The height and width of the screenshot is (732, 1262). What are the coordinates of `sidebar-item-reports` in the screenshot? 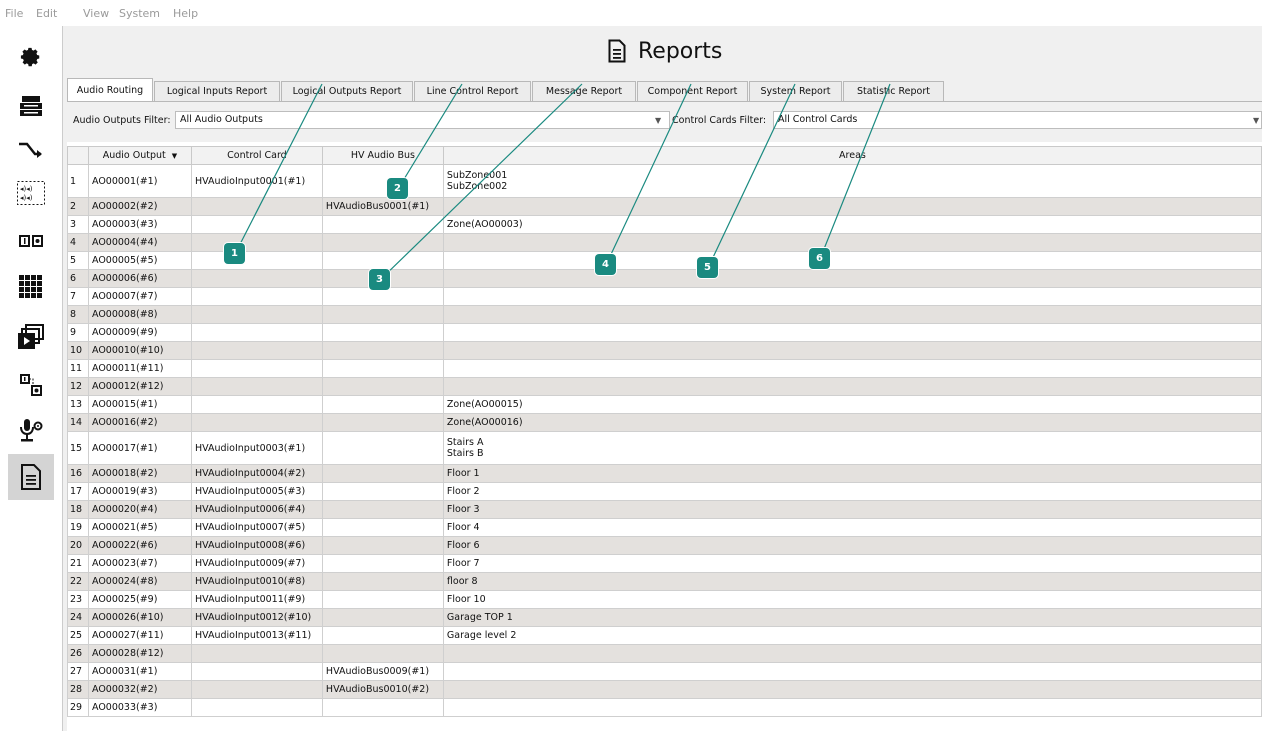 It's located at (31, 477).